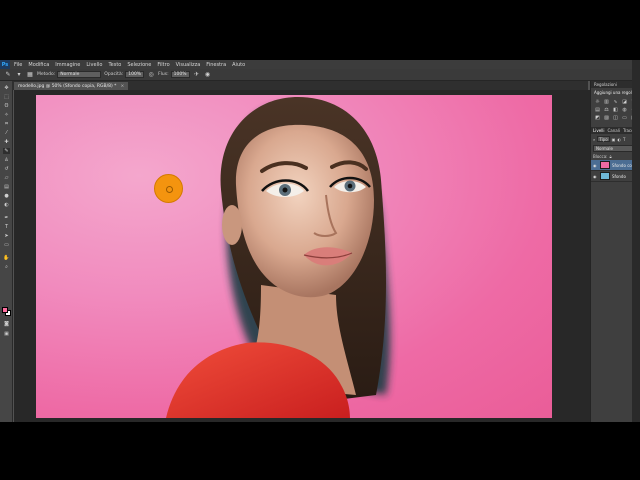 This screenshot has height=480, width=640. Describe the element at coordinates (636, 241) in the screenshot. I see `window-edge` at that location.